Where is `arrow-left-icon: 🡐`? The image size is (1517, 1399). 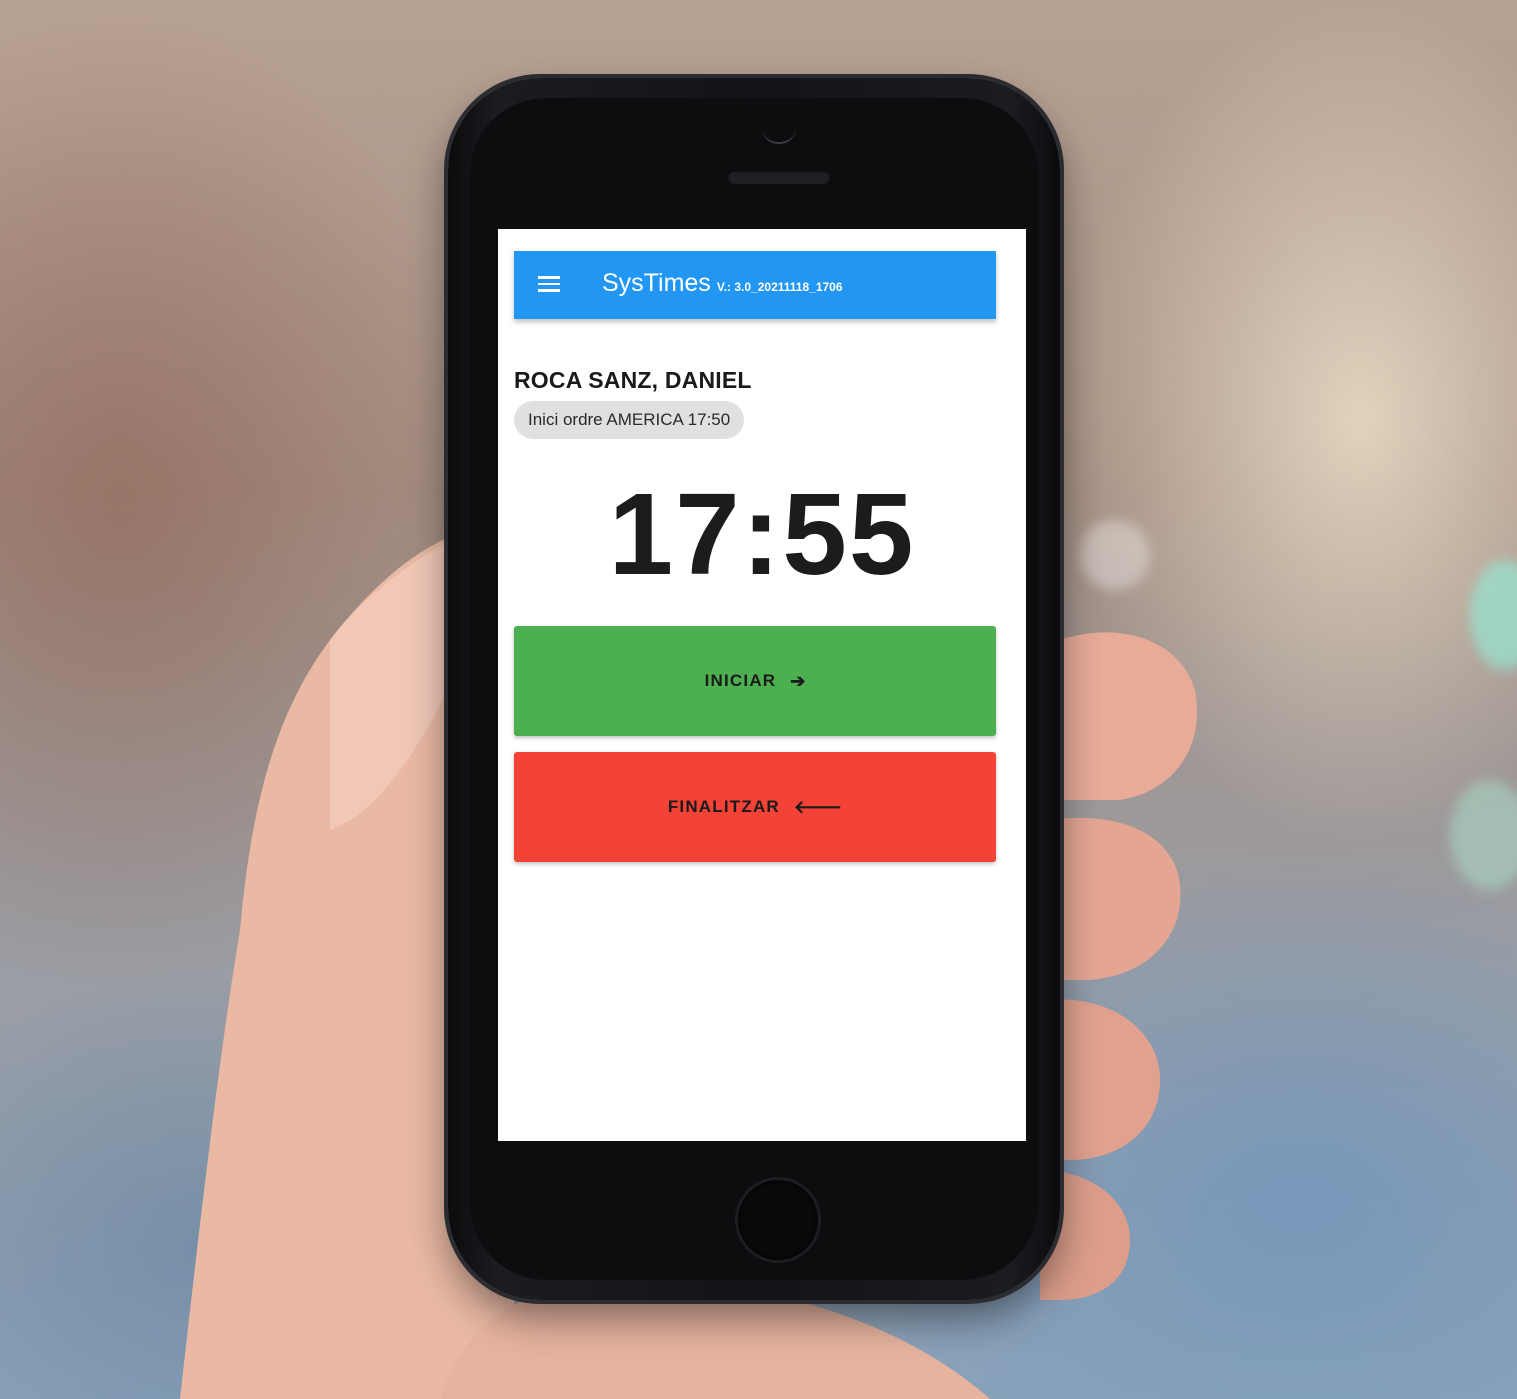 arrow-left-icon: 🡐 is located at coordinates (818, 806).